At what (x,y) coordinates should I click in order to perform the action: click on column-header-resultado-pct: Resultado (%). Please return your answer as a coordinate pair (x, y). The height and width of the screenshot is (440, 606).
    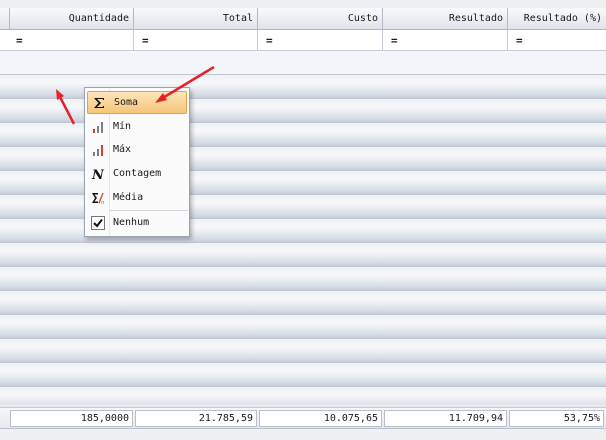
    Looking at the image, I should click on (557, 19).